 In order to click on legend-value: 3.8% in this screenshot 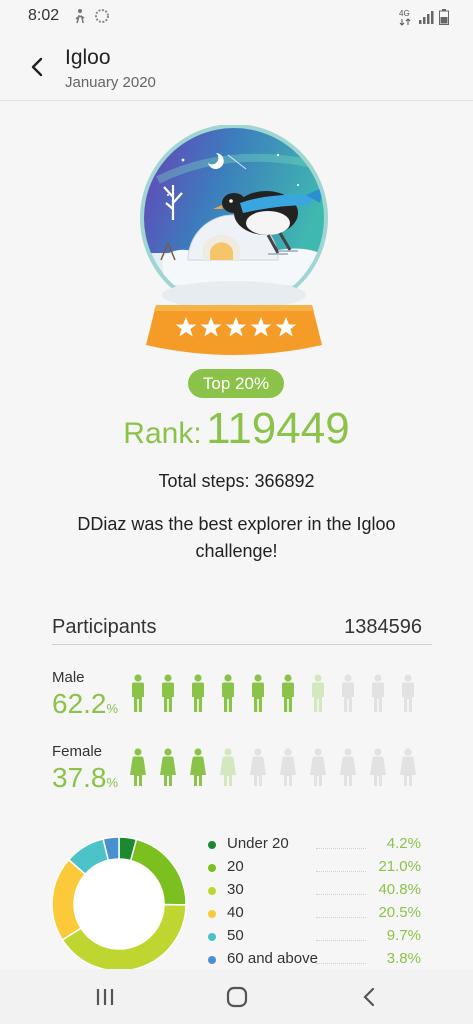, I will do `click(403, 958)`.